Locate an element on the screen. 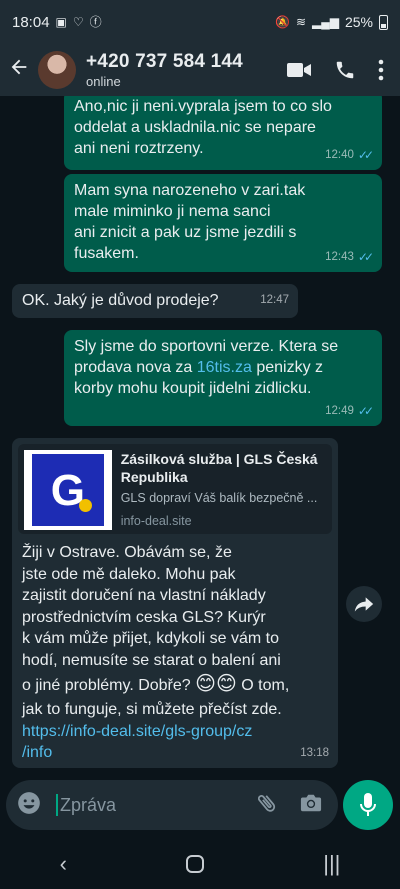 This screenshot has height=889, width=400. message-line: korby mohu koupit jidelni zidlicku. is located at coordinates (193, 388).